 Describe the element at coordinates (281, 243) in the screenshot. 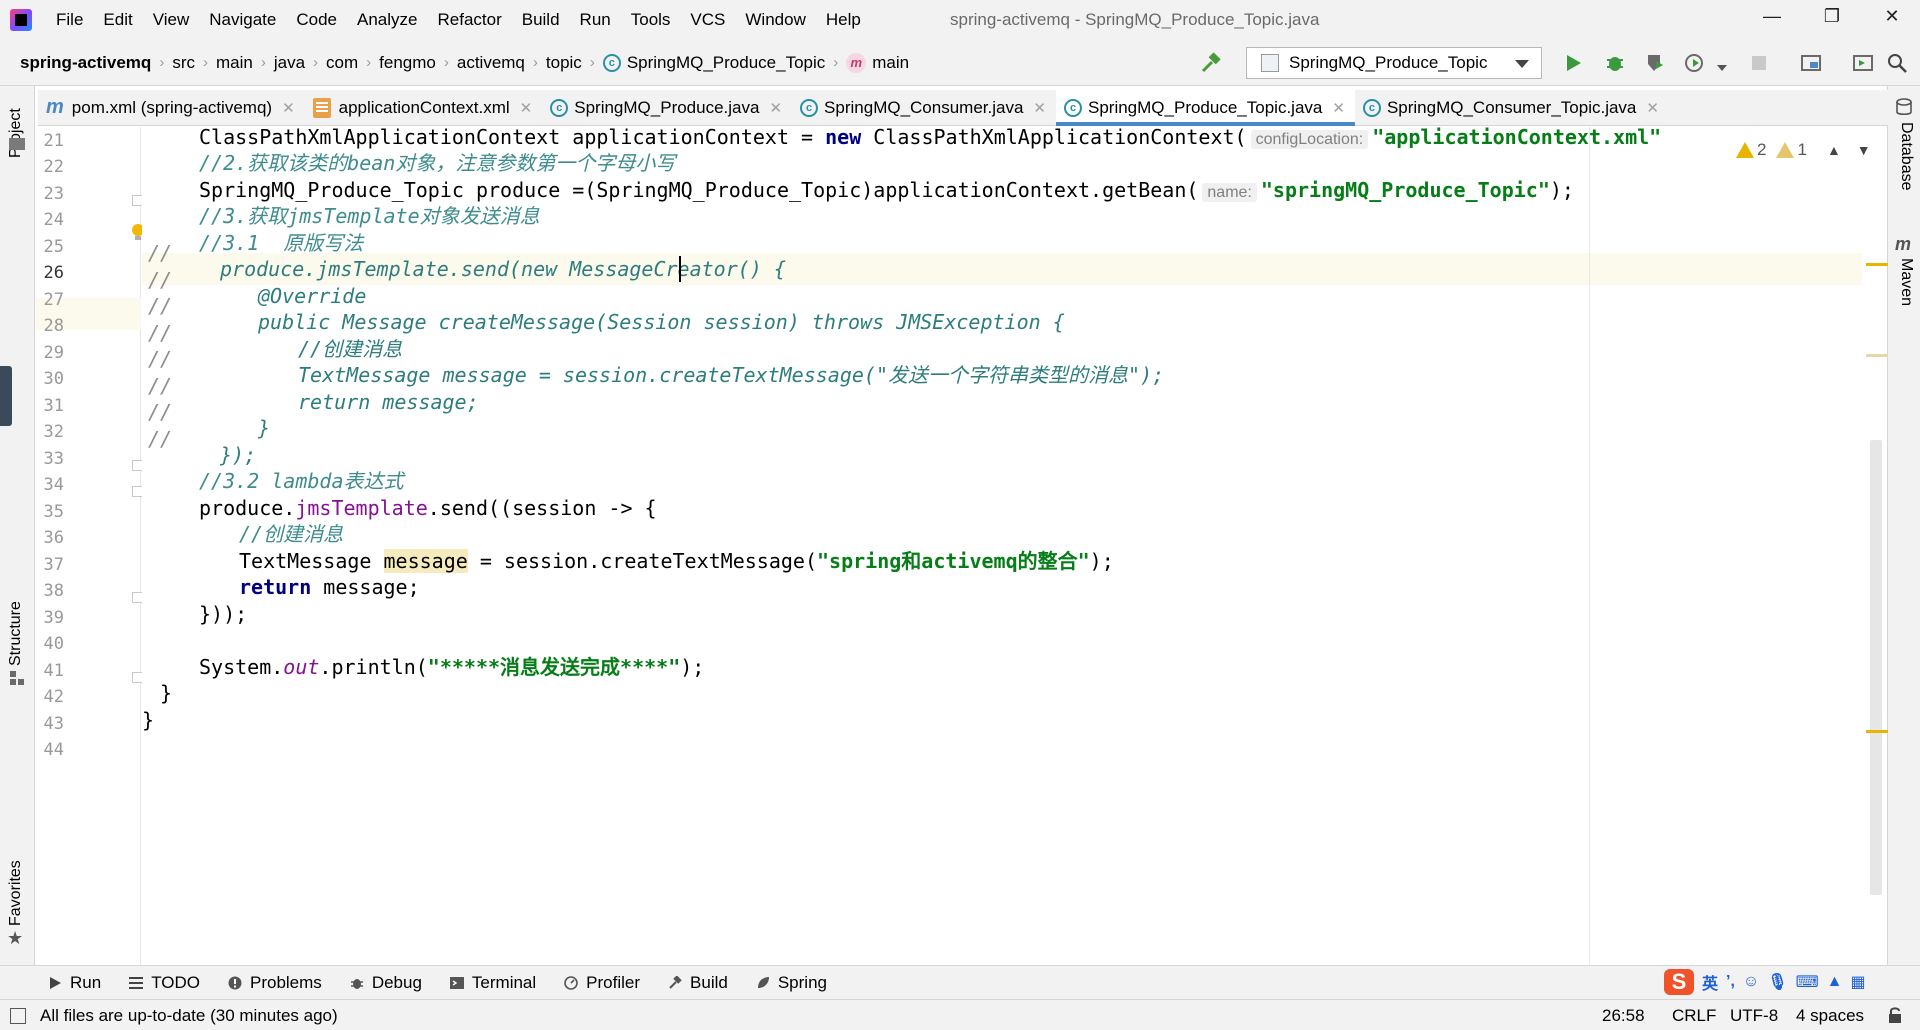

I see `comment-text: //3.1 原版写法` at that location.